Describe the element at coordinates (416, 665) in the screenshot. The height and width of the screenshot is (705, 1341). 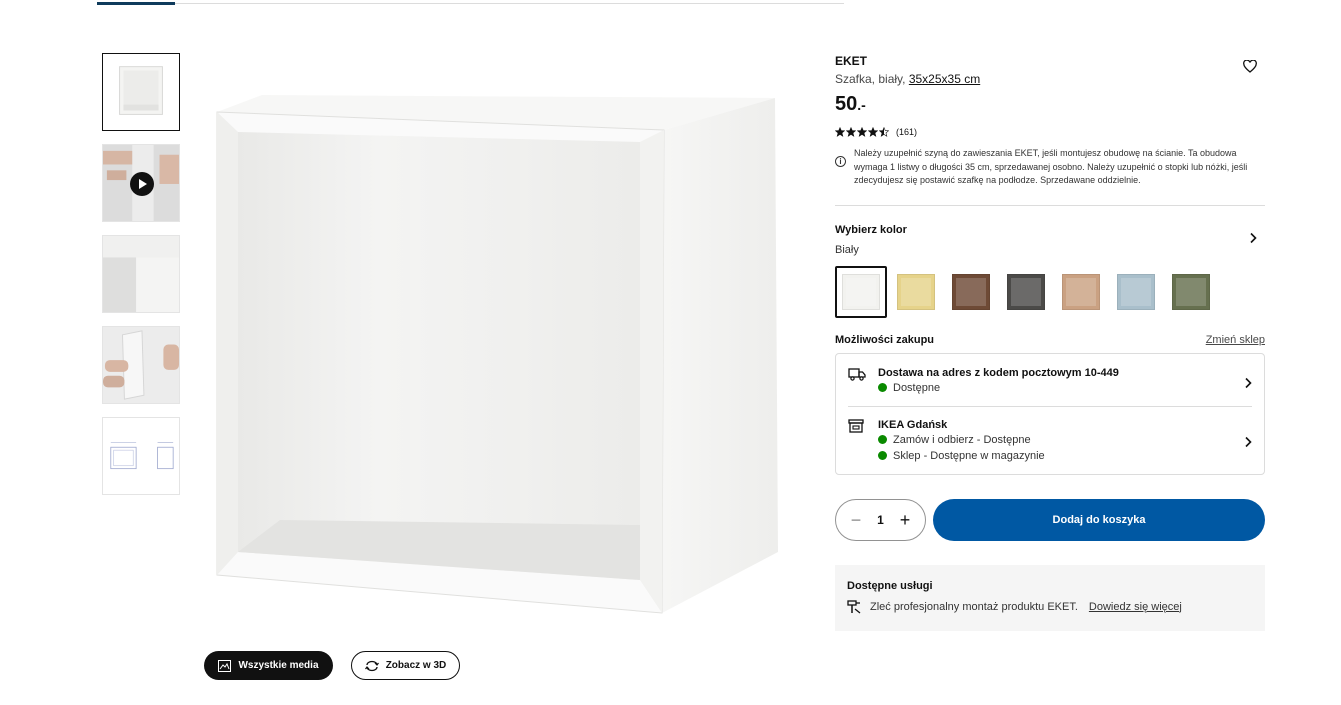
I see `view-3d-label: Zobacz w 3D` at that location.